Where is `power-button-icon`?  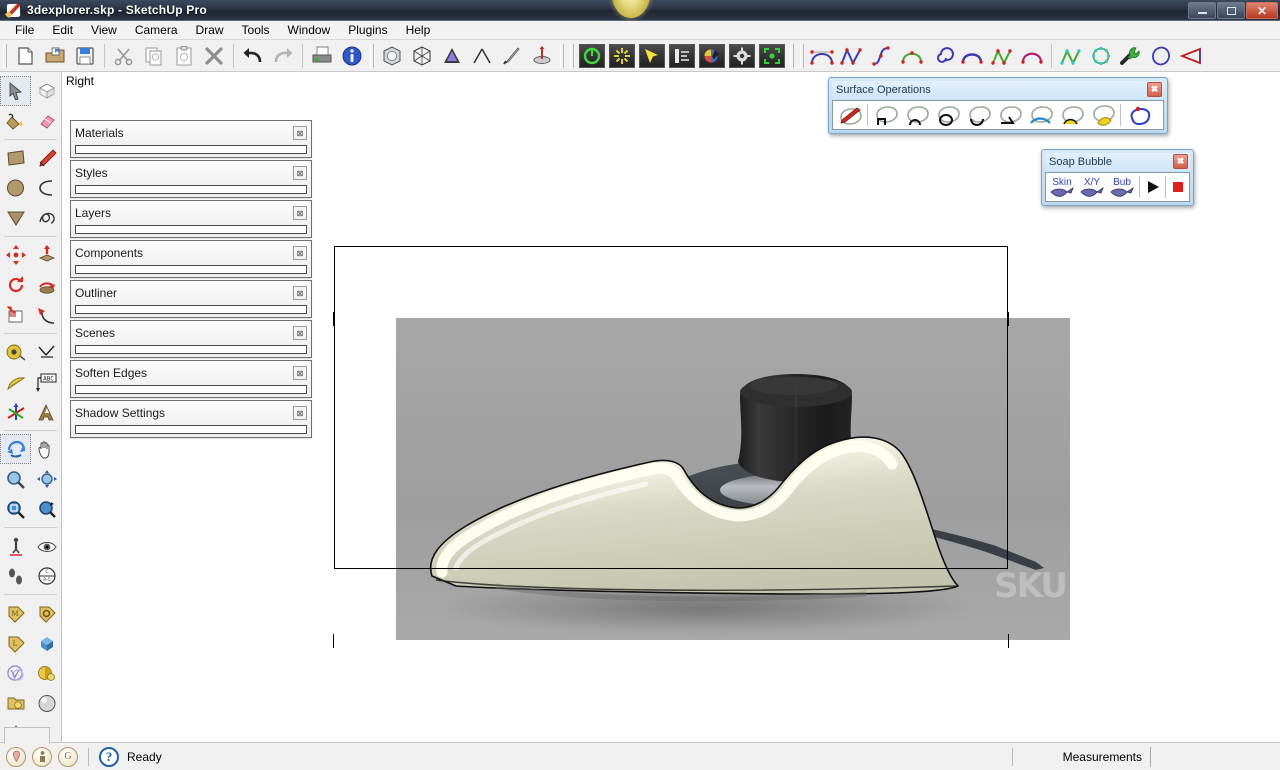 power-button-icon is located at coordinates (592, 55).